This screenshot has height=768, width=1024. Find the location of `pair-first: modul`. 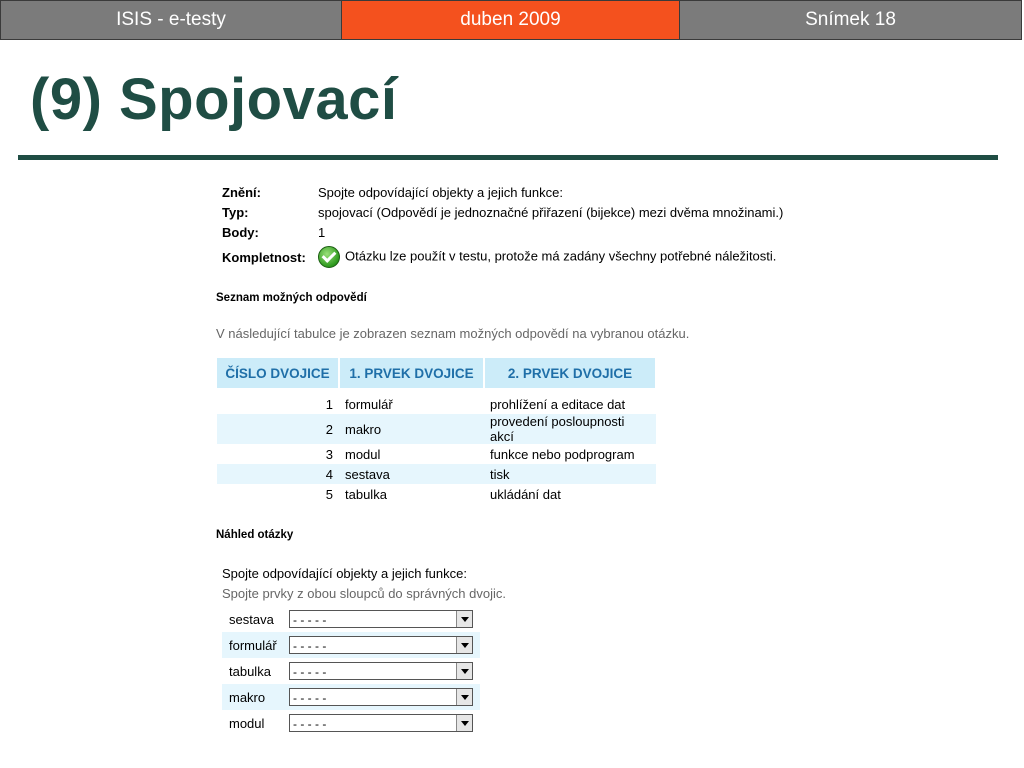

pair-first: modul is located at coordinates (363, 454).